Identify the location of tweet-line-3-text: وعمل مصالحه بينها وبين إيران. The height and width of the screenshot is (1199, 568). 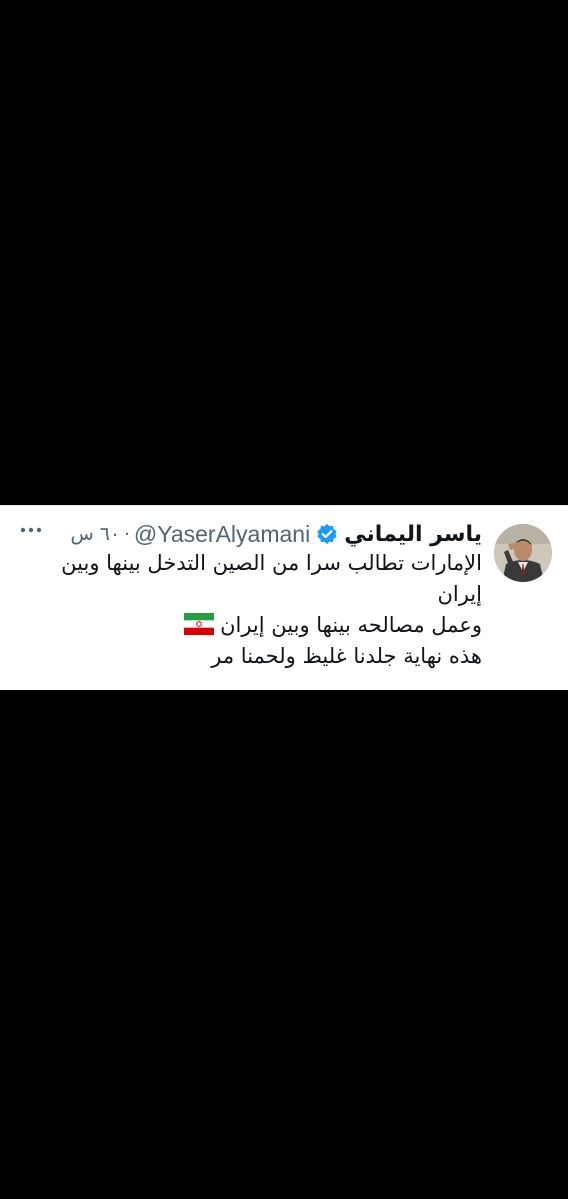
(351, 625).